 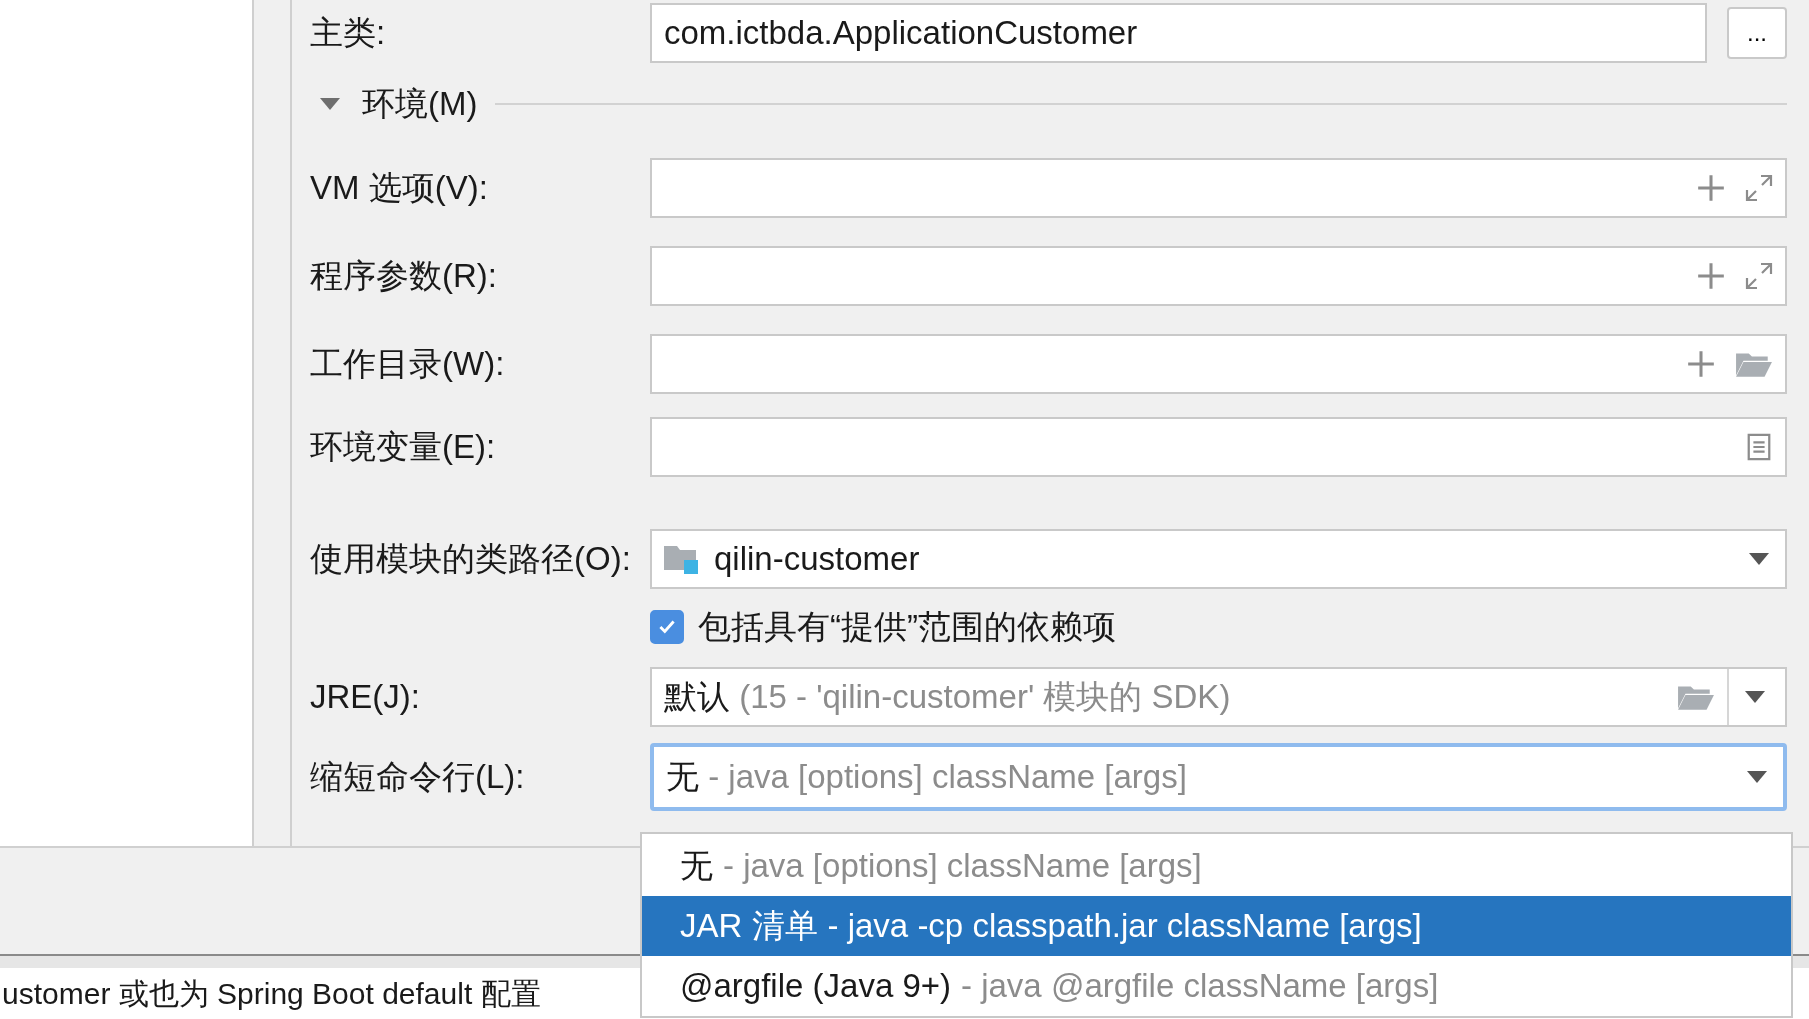 What do you see at coordinates (404, 275) in the screenshot?
I see `field-label: 程序参数(R):` at bounding box center [404, 275].